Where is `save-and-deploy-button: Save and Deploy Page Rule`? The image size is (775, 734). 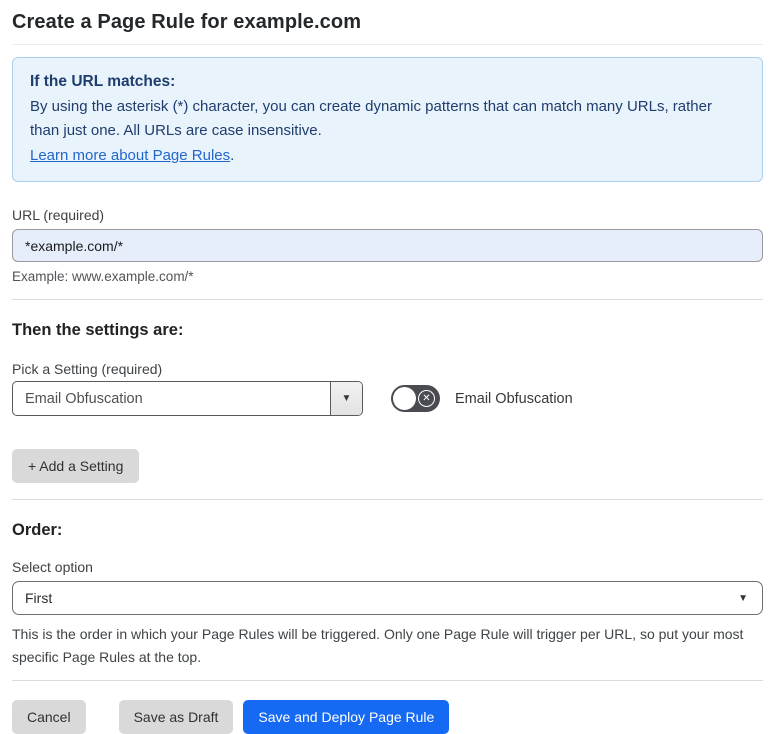
save-and-deploy-button: Save and Deploy Page Rule is located at coordinates (346, 717).